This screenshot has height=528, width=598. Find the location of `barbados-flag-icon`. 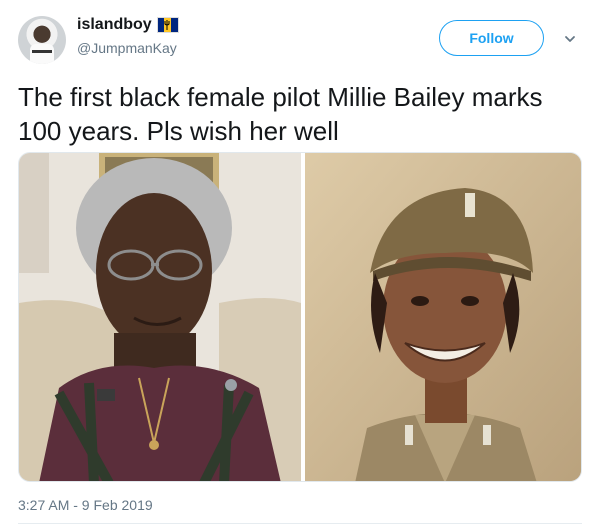

barbados-flag-icon is located at coordinates (167, 25).